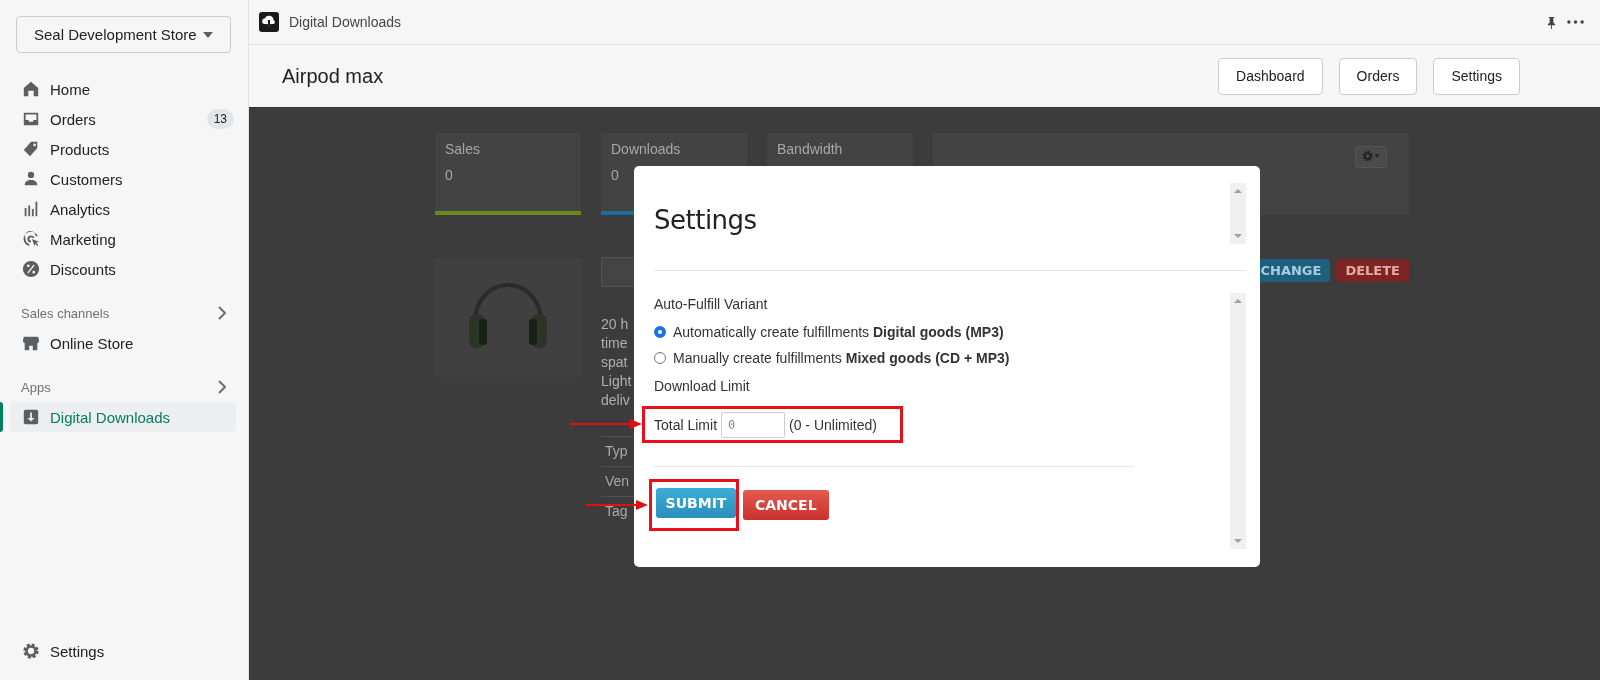 The width and height of the screenshot is (1600, 680). What do you see at coordinates (614, 343) in the screenshot?
I see `description-text: time` at bounding box center [614, 343].